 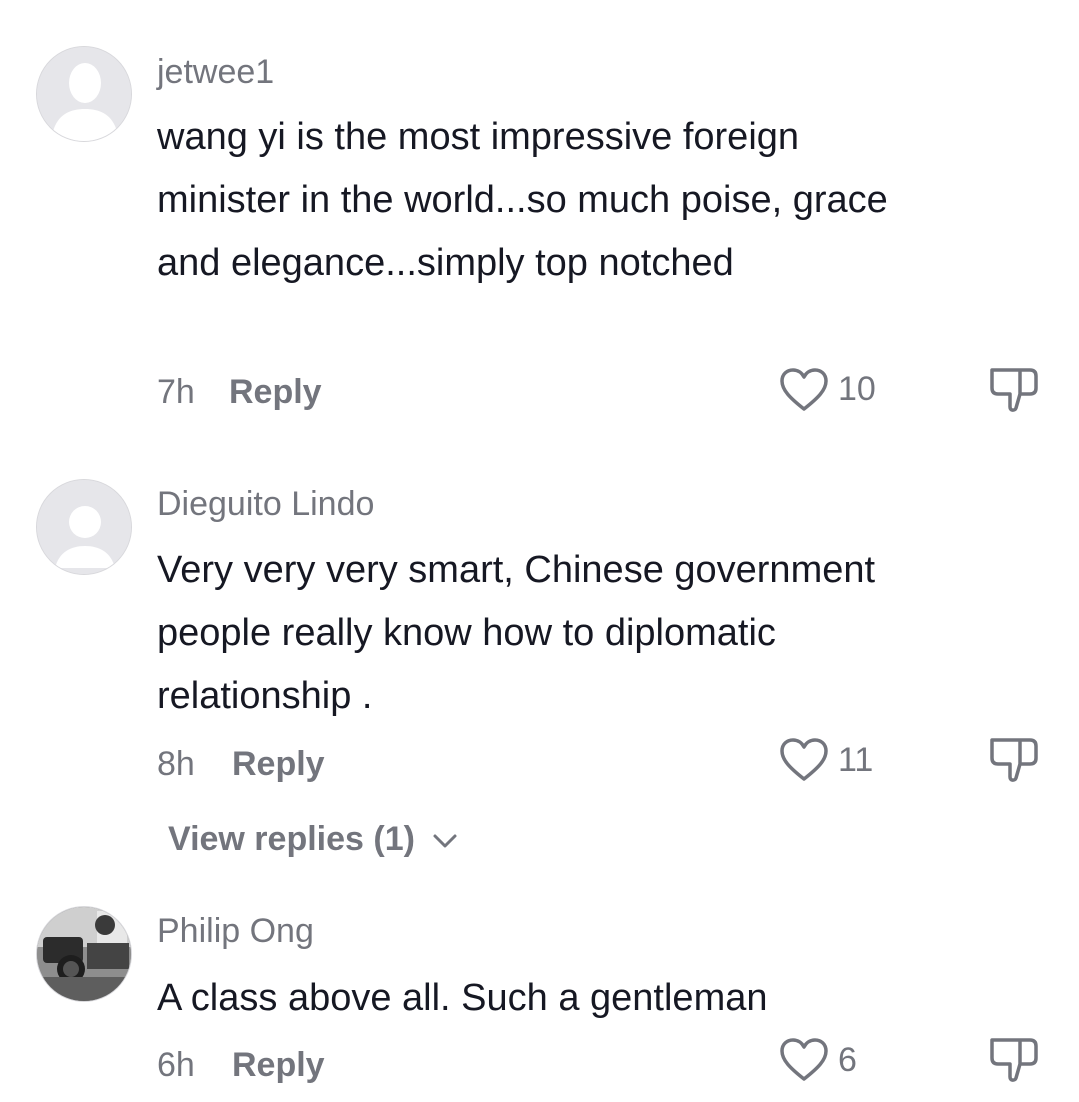 What do you see at coordinates (235, 931) in the screenshot?
I see `comment-username: Philip Ong` at bounding box center [235, 931].